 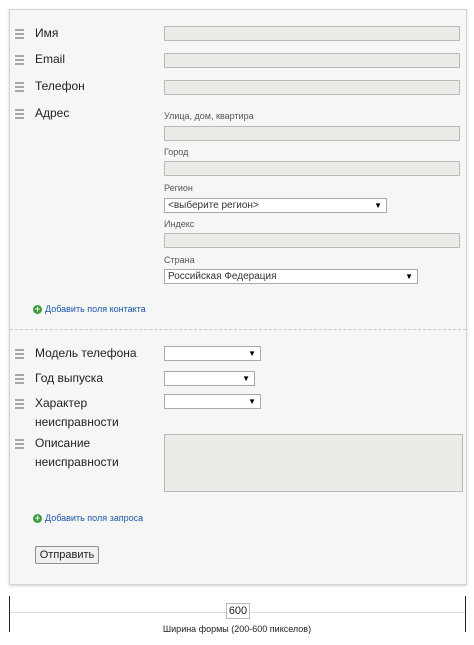 What do you see at coordinates (275, 205) in the screenshot?
I see `address-region-select: <выберите регион> ▼` at bounding box center [275, 205].